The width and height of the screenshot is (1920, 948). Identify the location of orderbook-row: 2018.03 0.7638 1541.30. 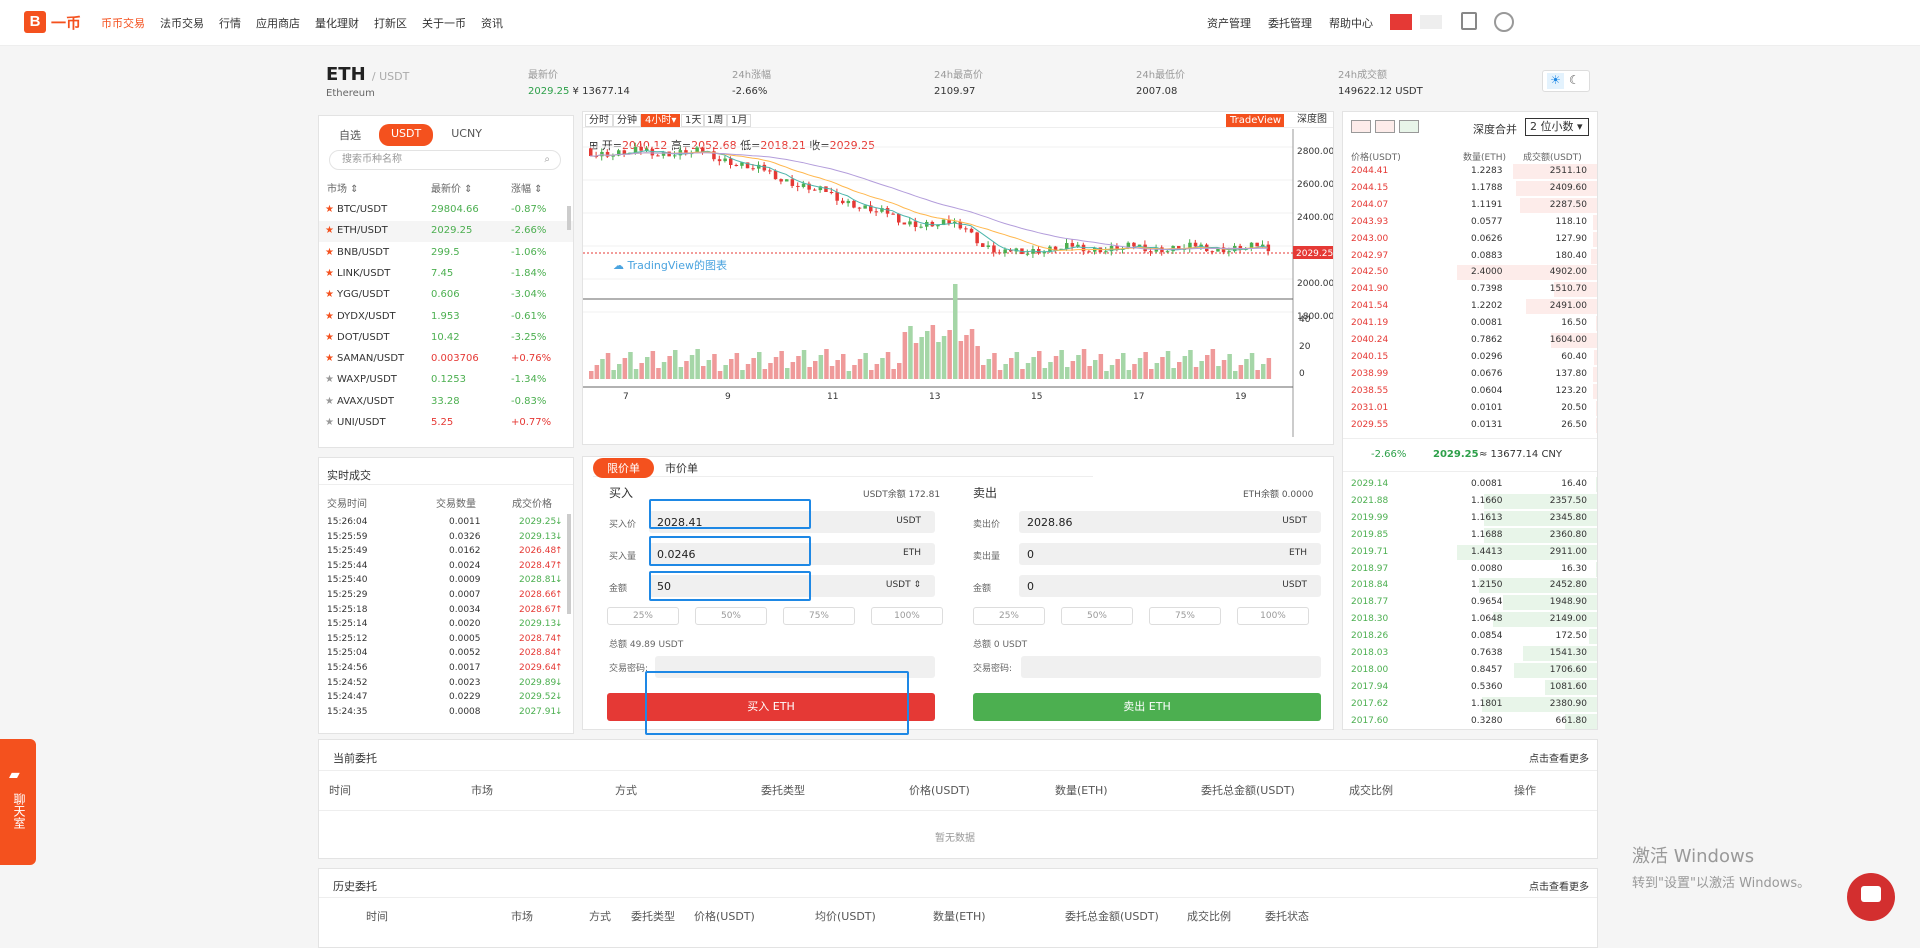
(1470, 653).